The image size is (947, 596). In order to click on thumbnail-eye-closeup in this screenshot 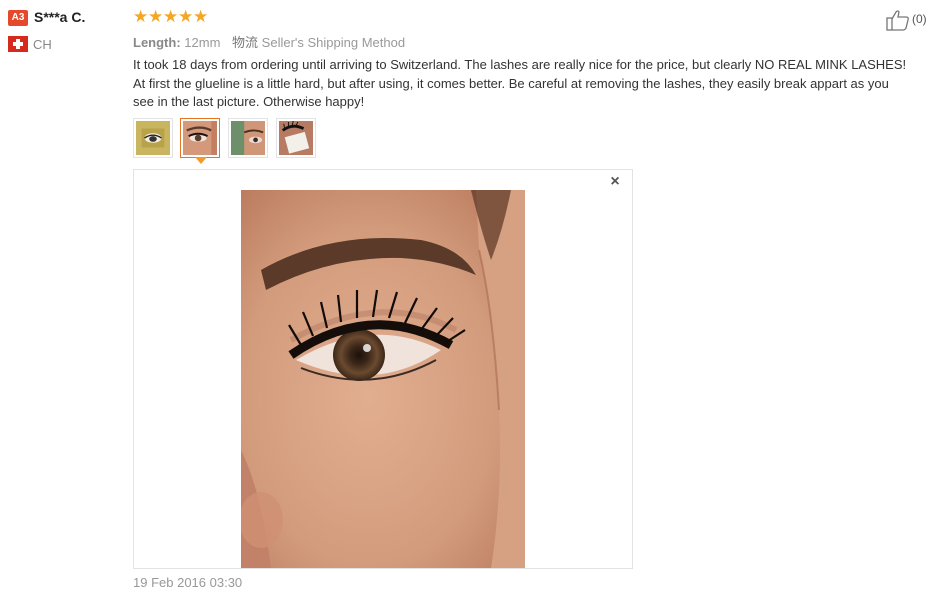, I will do `click(200, 138)`.